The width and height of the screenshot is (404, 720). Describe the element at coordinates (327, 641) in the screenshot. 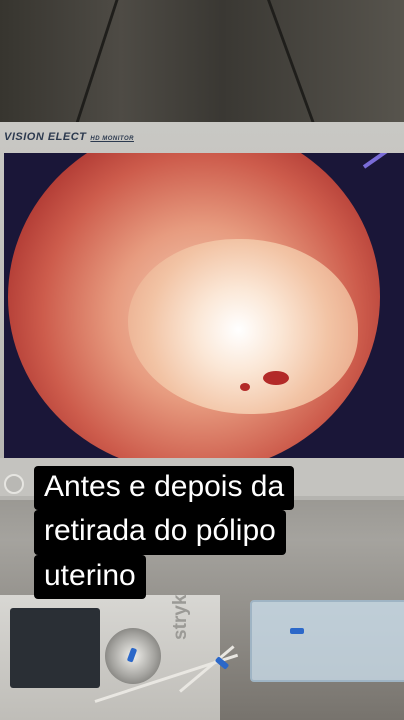

I see `fluid-reservoir` at that location.